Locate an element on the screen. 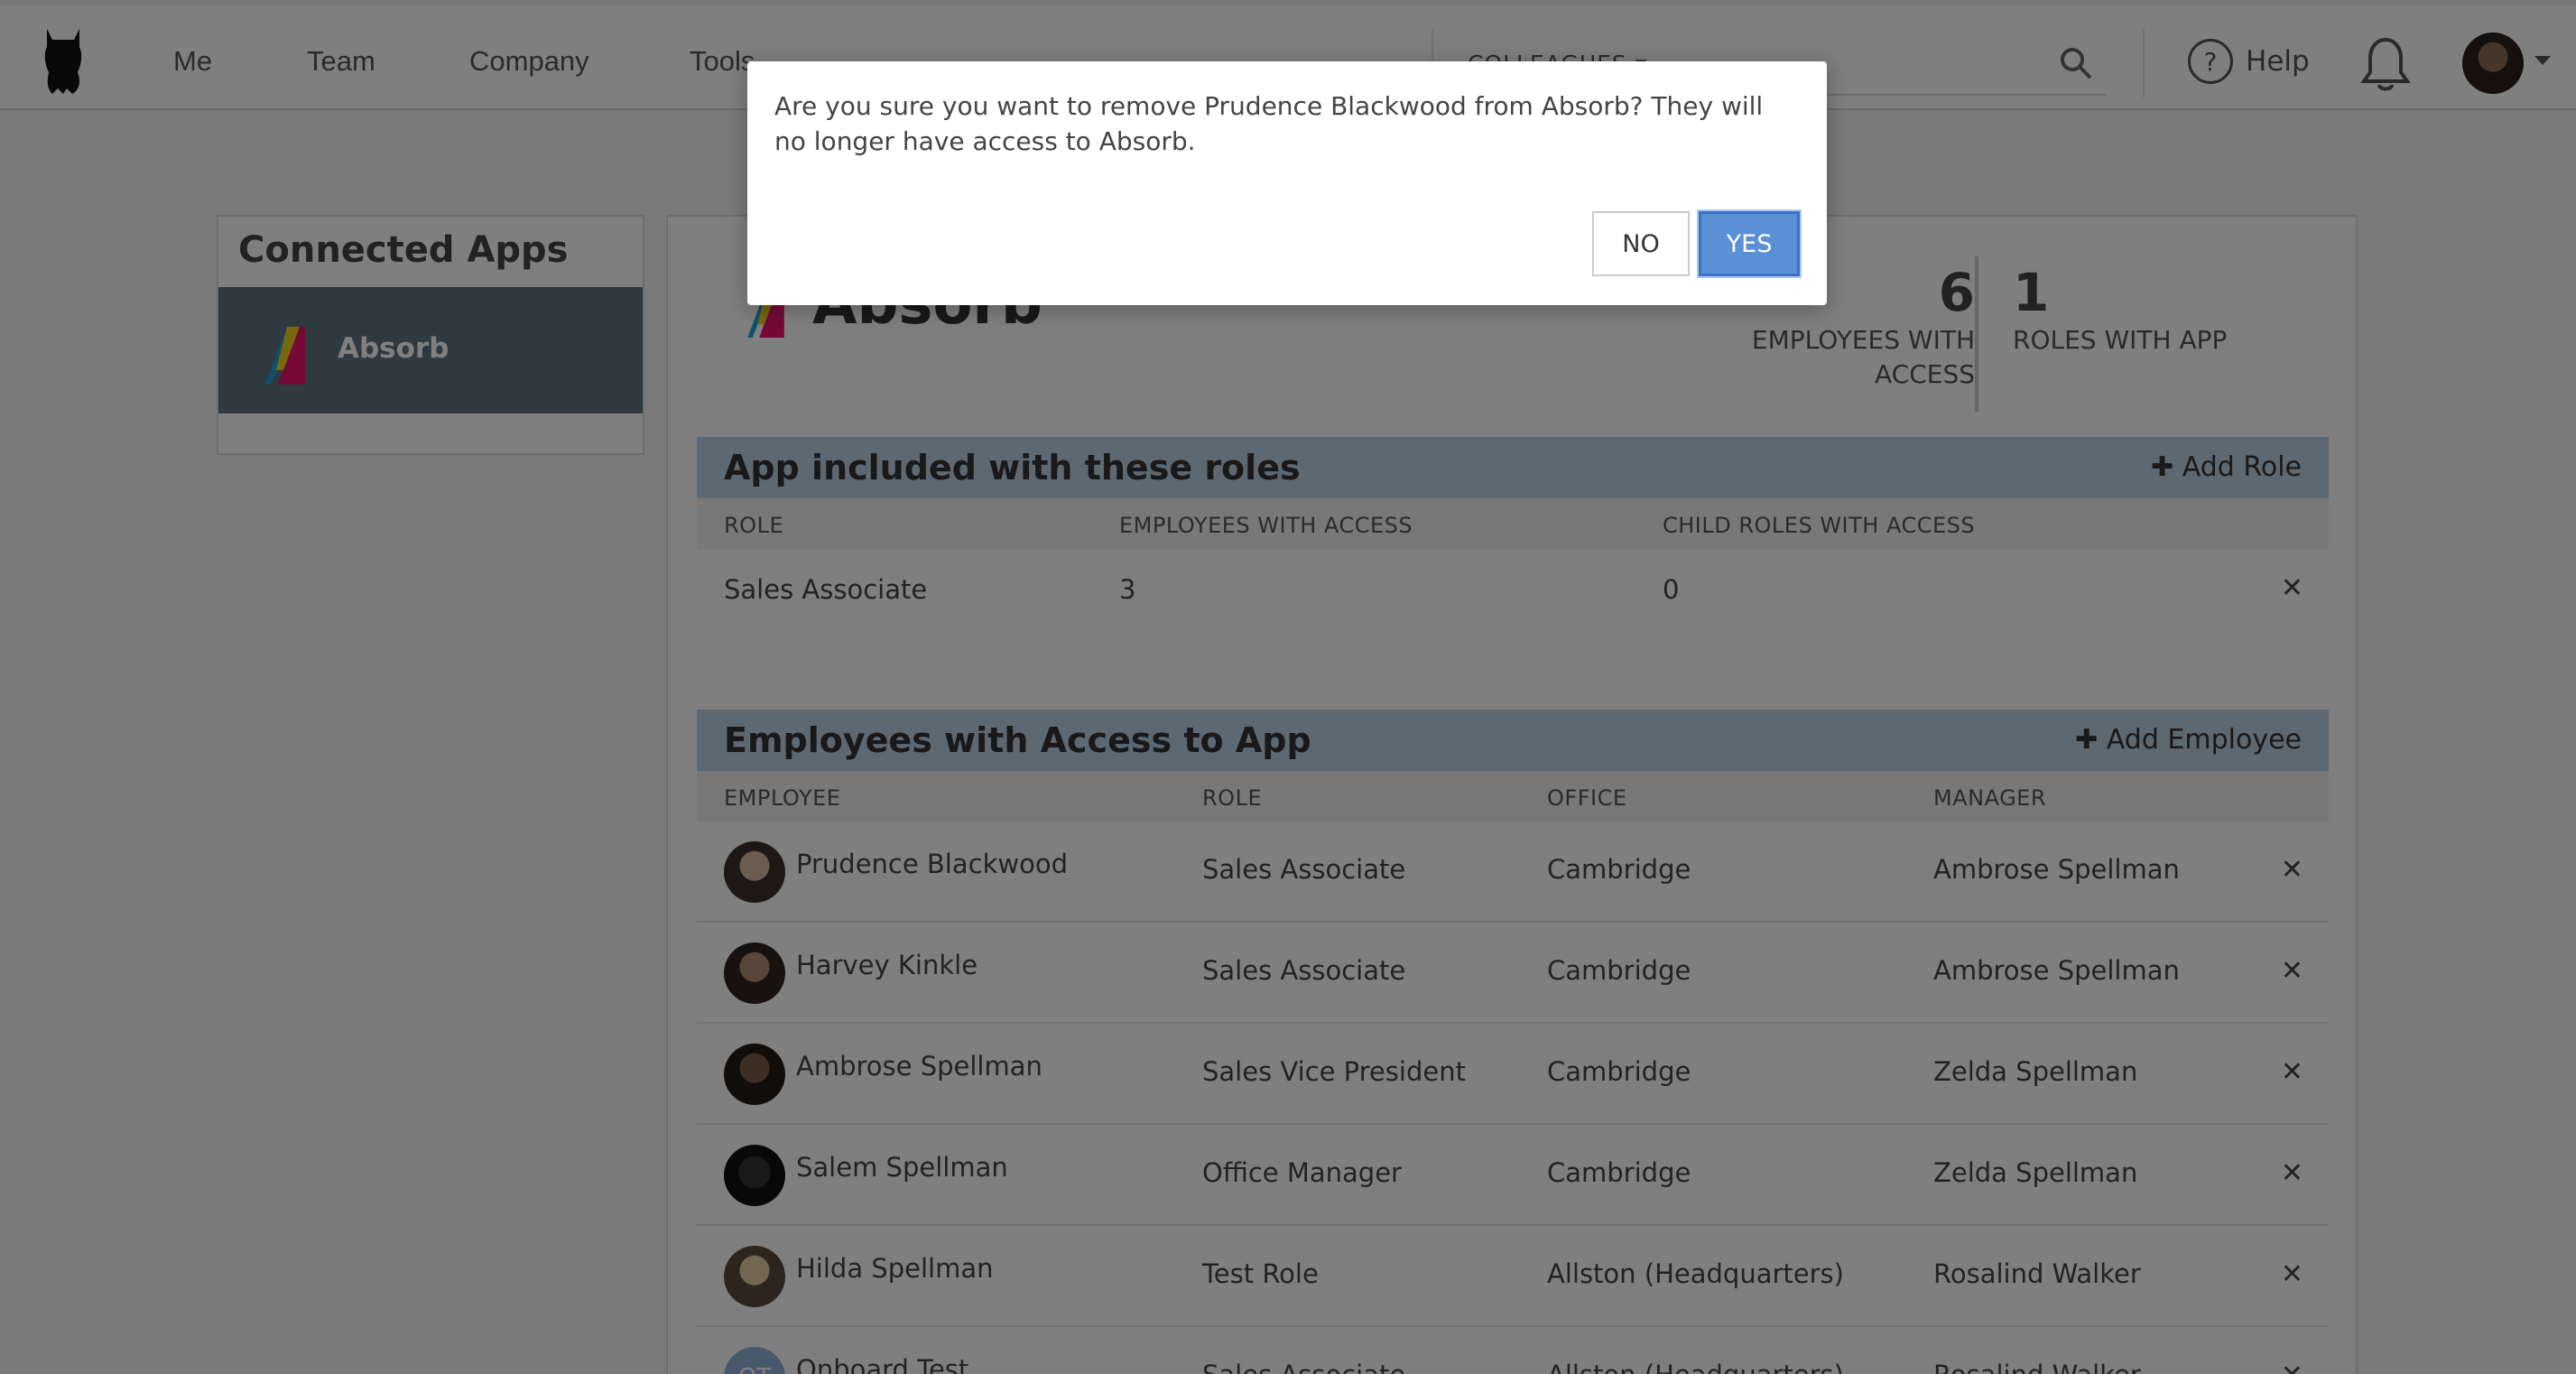  no-button: NO is located at coordinates (1641, 243).